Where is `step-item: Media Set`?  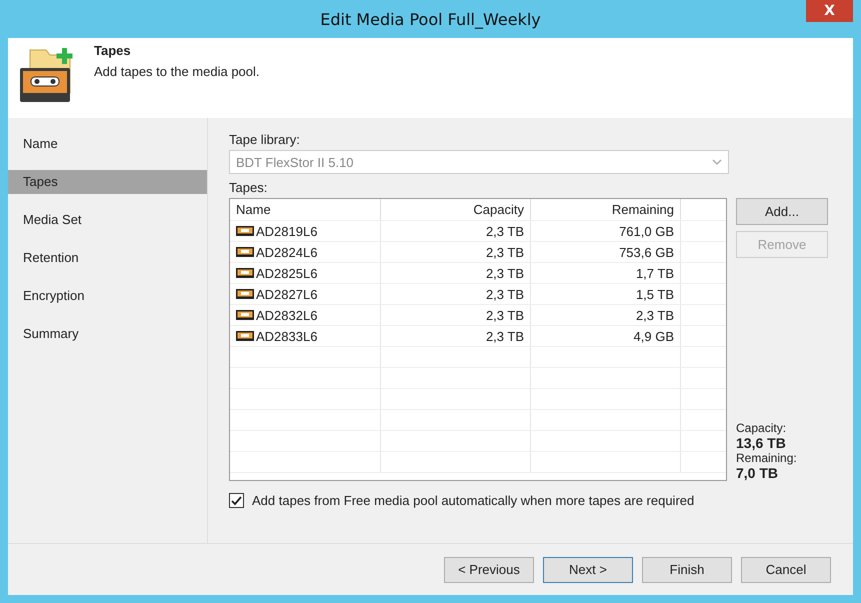 step-item: Media Set is located at coordinates (107, 220).